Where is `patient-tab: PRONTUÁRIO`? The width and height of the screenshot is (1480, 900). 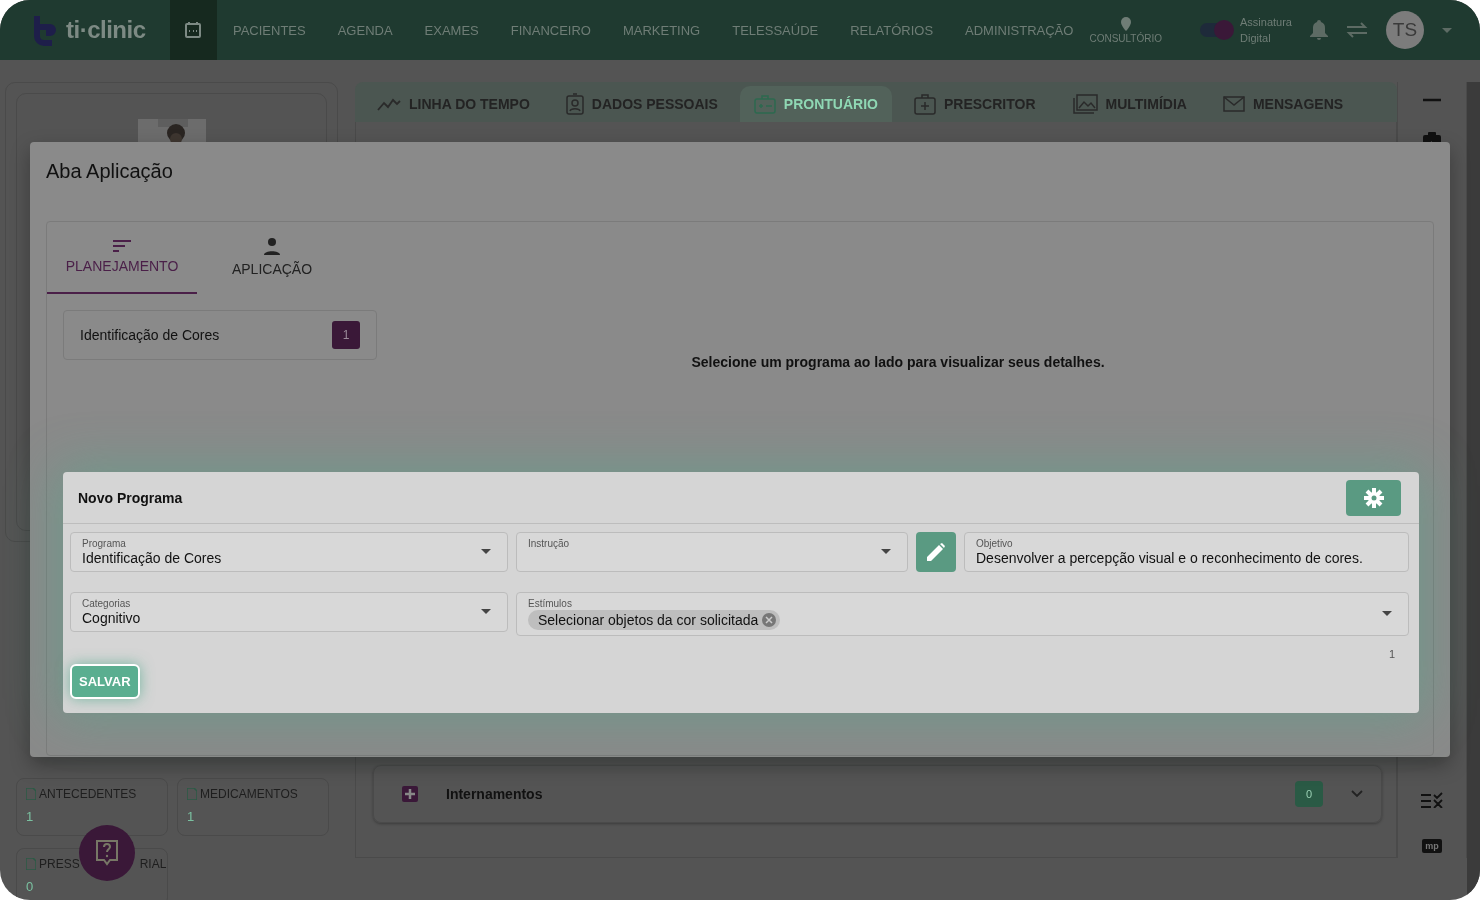 patient-tab: PRONTUÁRIO is located at coordinates (815, 104).